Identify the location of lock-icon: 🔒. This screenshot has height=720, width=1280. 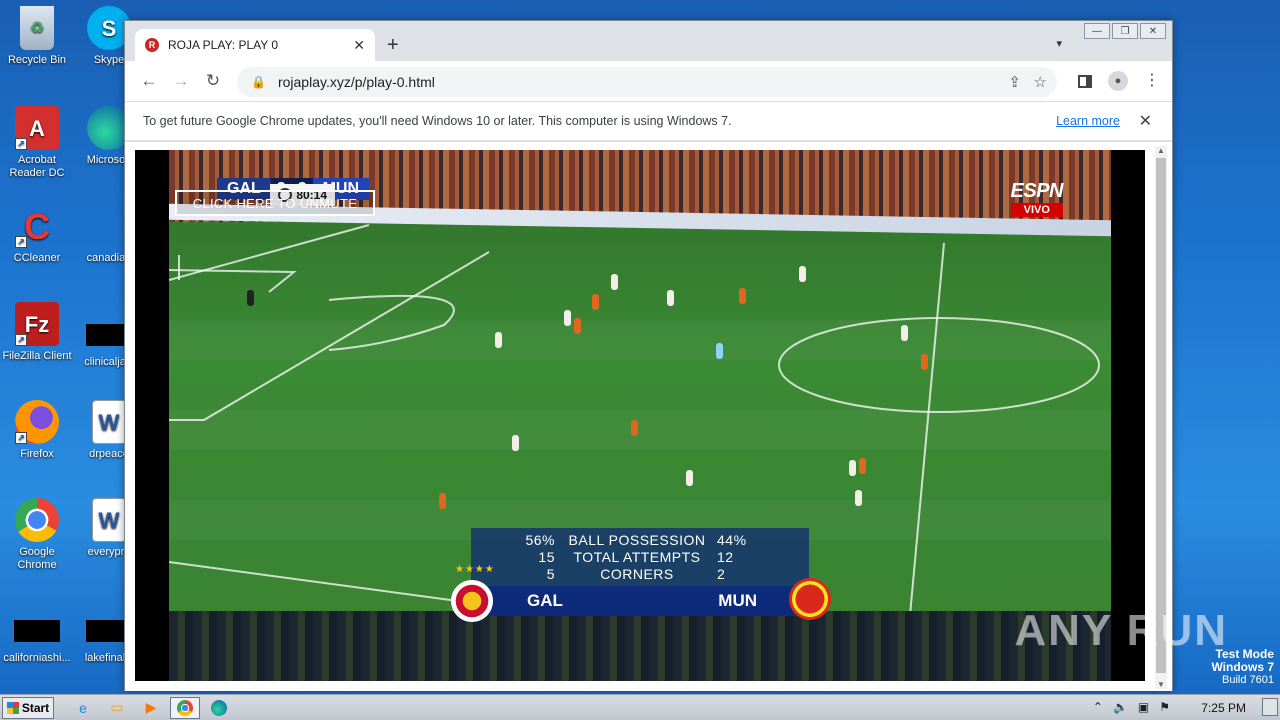
(258, 82).